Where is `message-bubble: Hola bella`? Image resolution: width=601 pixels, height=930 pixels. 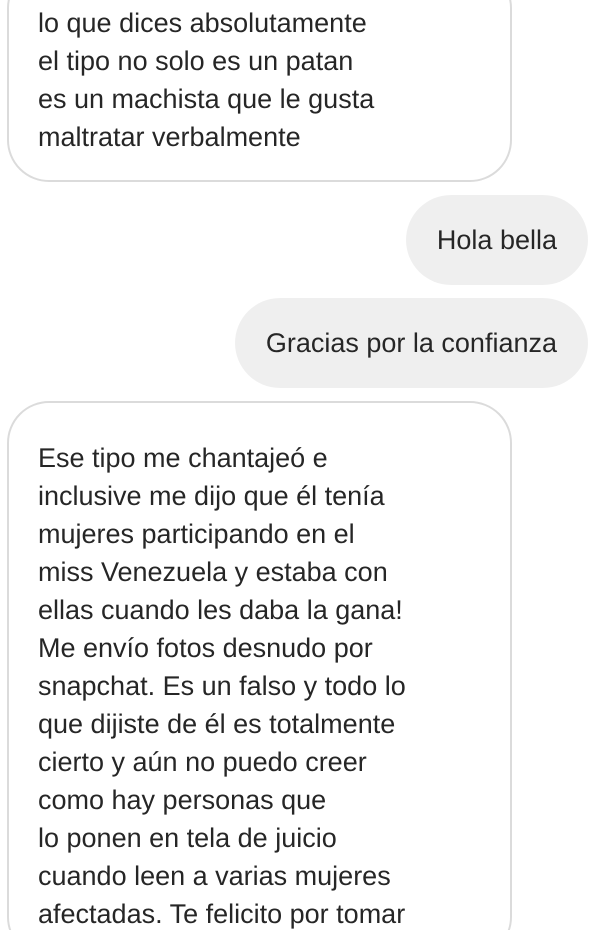
message-bubble: Hola bella is located at coordinates (497, 240).